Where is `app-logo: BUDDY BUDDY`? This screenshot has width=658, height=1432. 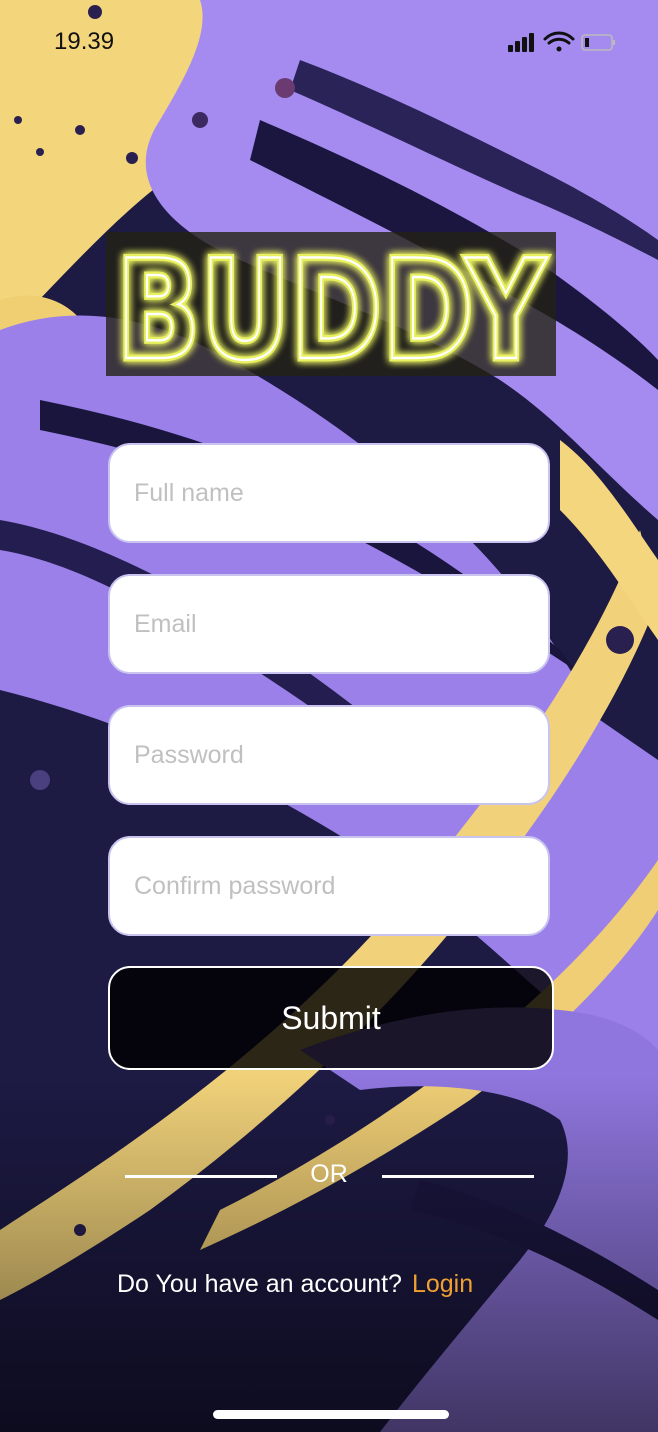 app-logo: BUDDY BUDDY is located at coordinates (331, 304).